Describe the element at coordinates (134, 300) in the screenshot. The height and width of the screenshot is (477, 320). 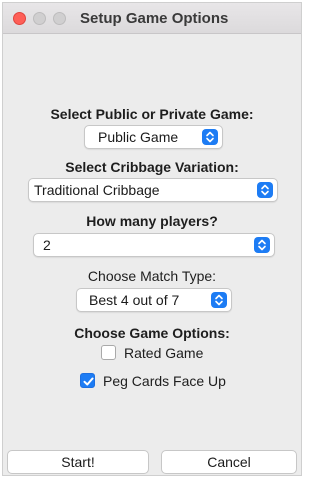
I see `match-type-value: Best 4 out of 7` at that location.